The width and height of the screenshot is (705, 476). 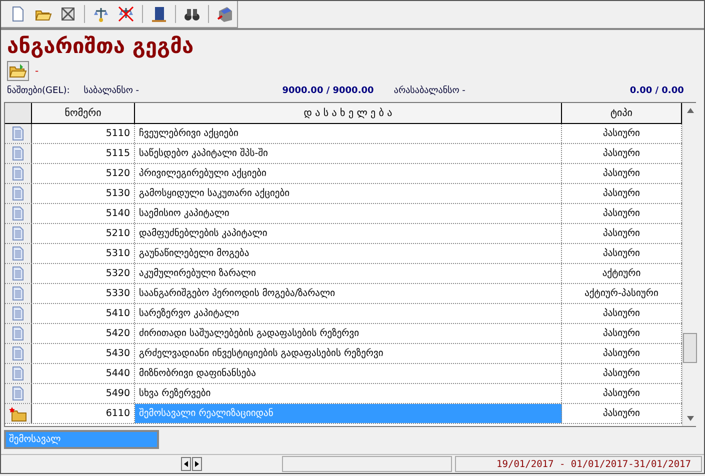 I want to click on table-cell: დამფუძნებლების კაპიტალი, so click(x=348, y=233).